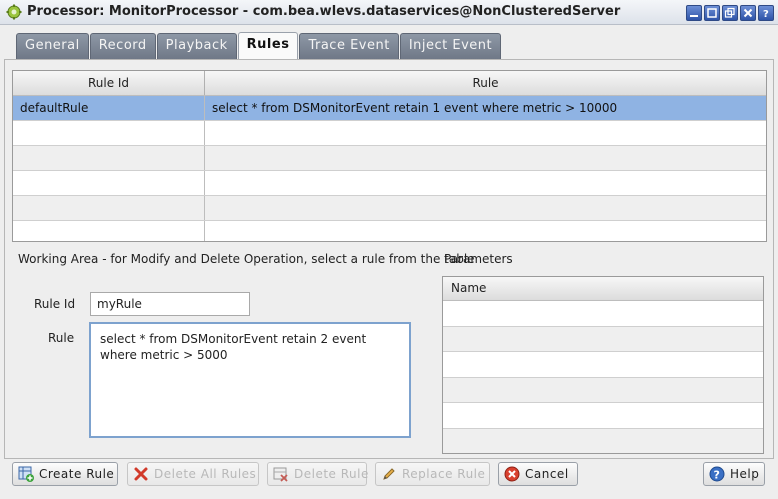 Image resolution: width=778 pixels, height=499 pixels. Describe the element at coordinates (730, 13) in the screenshot. I see `restore-icon` at that location.